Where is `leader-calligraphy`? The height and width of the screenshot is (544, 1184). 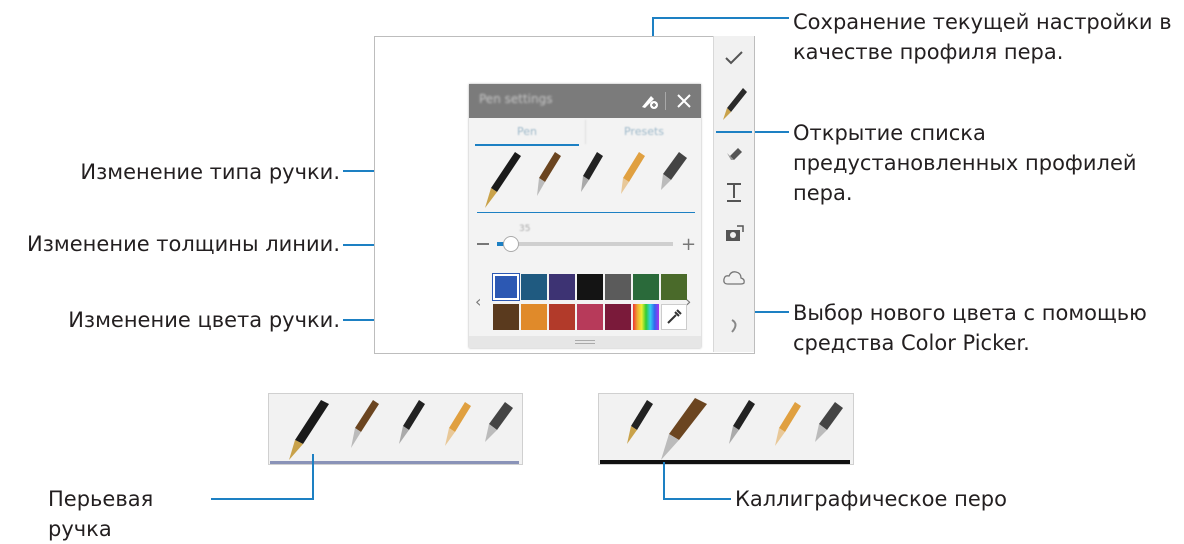 leader-calligraphy is located at coordinates (664, 481).